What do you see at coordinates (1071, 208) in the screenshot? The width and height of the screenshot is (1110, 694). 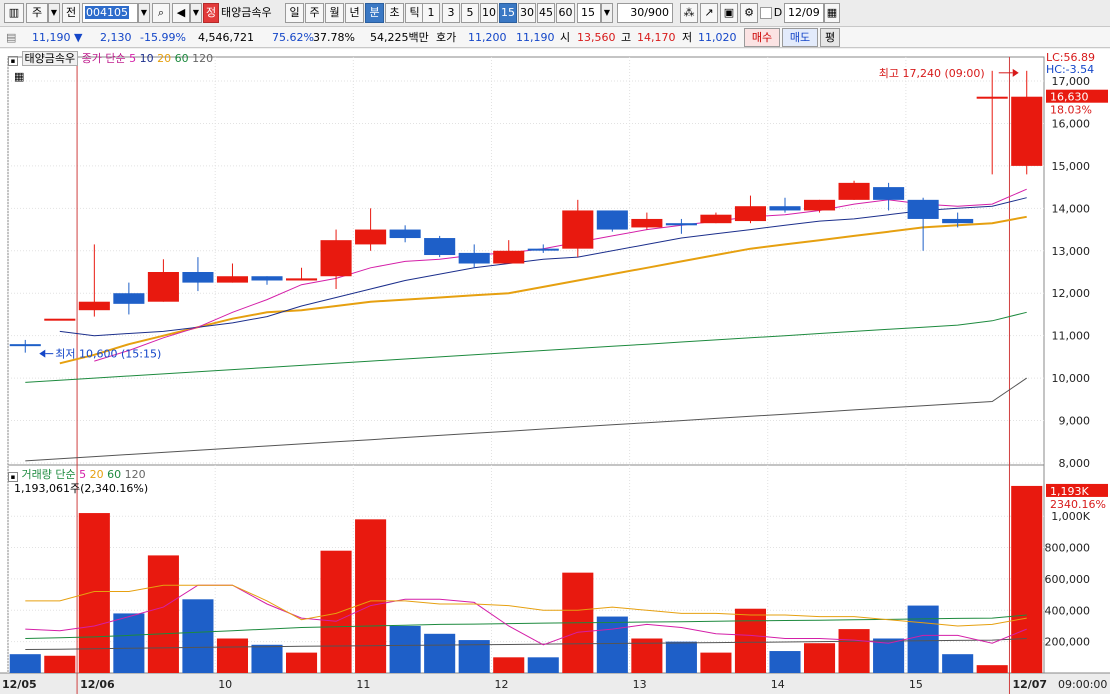 I see `price-tick-label: 14,000` at bounding box center [1071, 208].